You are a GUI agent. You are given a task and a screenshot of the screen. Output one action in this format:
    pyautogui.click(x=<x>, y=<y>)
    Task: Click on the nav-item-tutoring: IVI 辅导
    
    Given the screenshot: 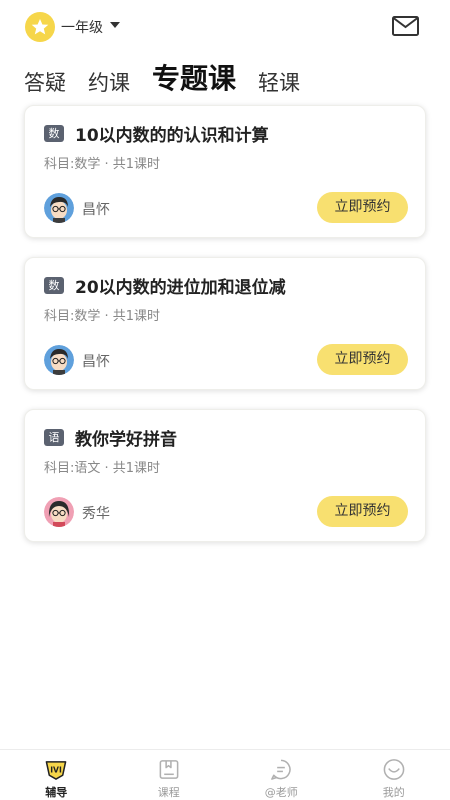 What is the action you would take?
    pyautogui.click(x=56, y=775)
    